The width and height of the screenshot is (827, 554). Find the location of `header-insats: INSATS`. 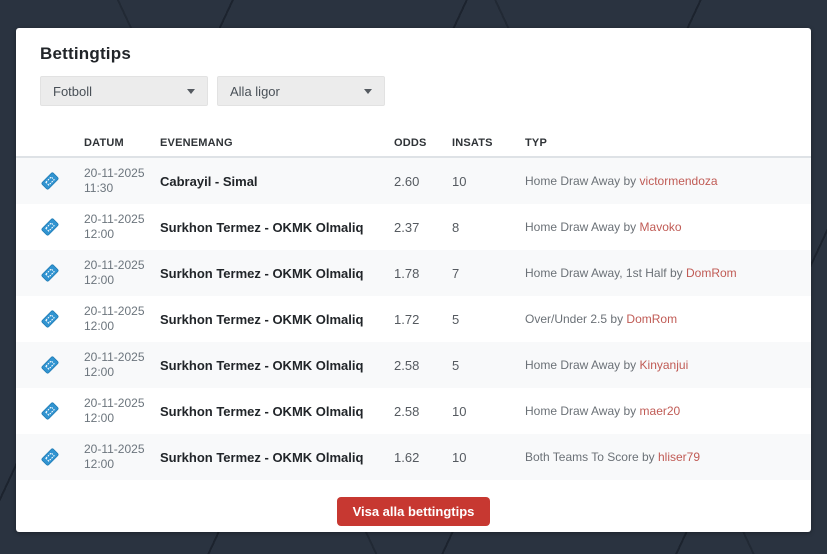

header-insats: INSATS is located at coordinates (472, 142).